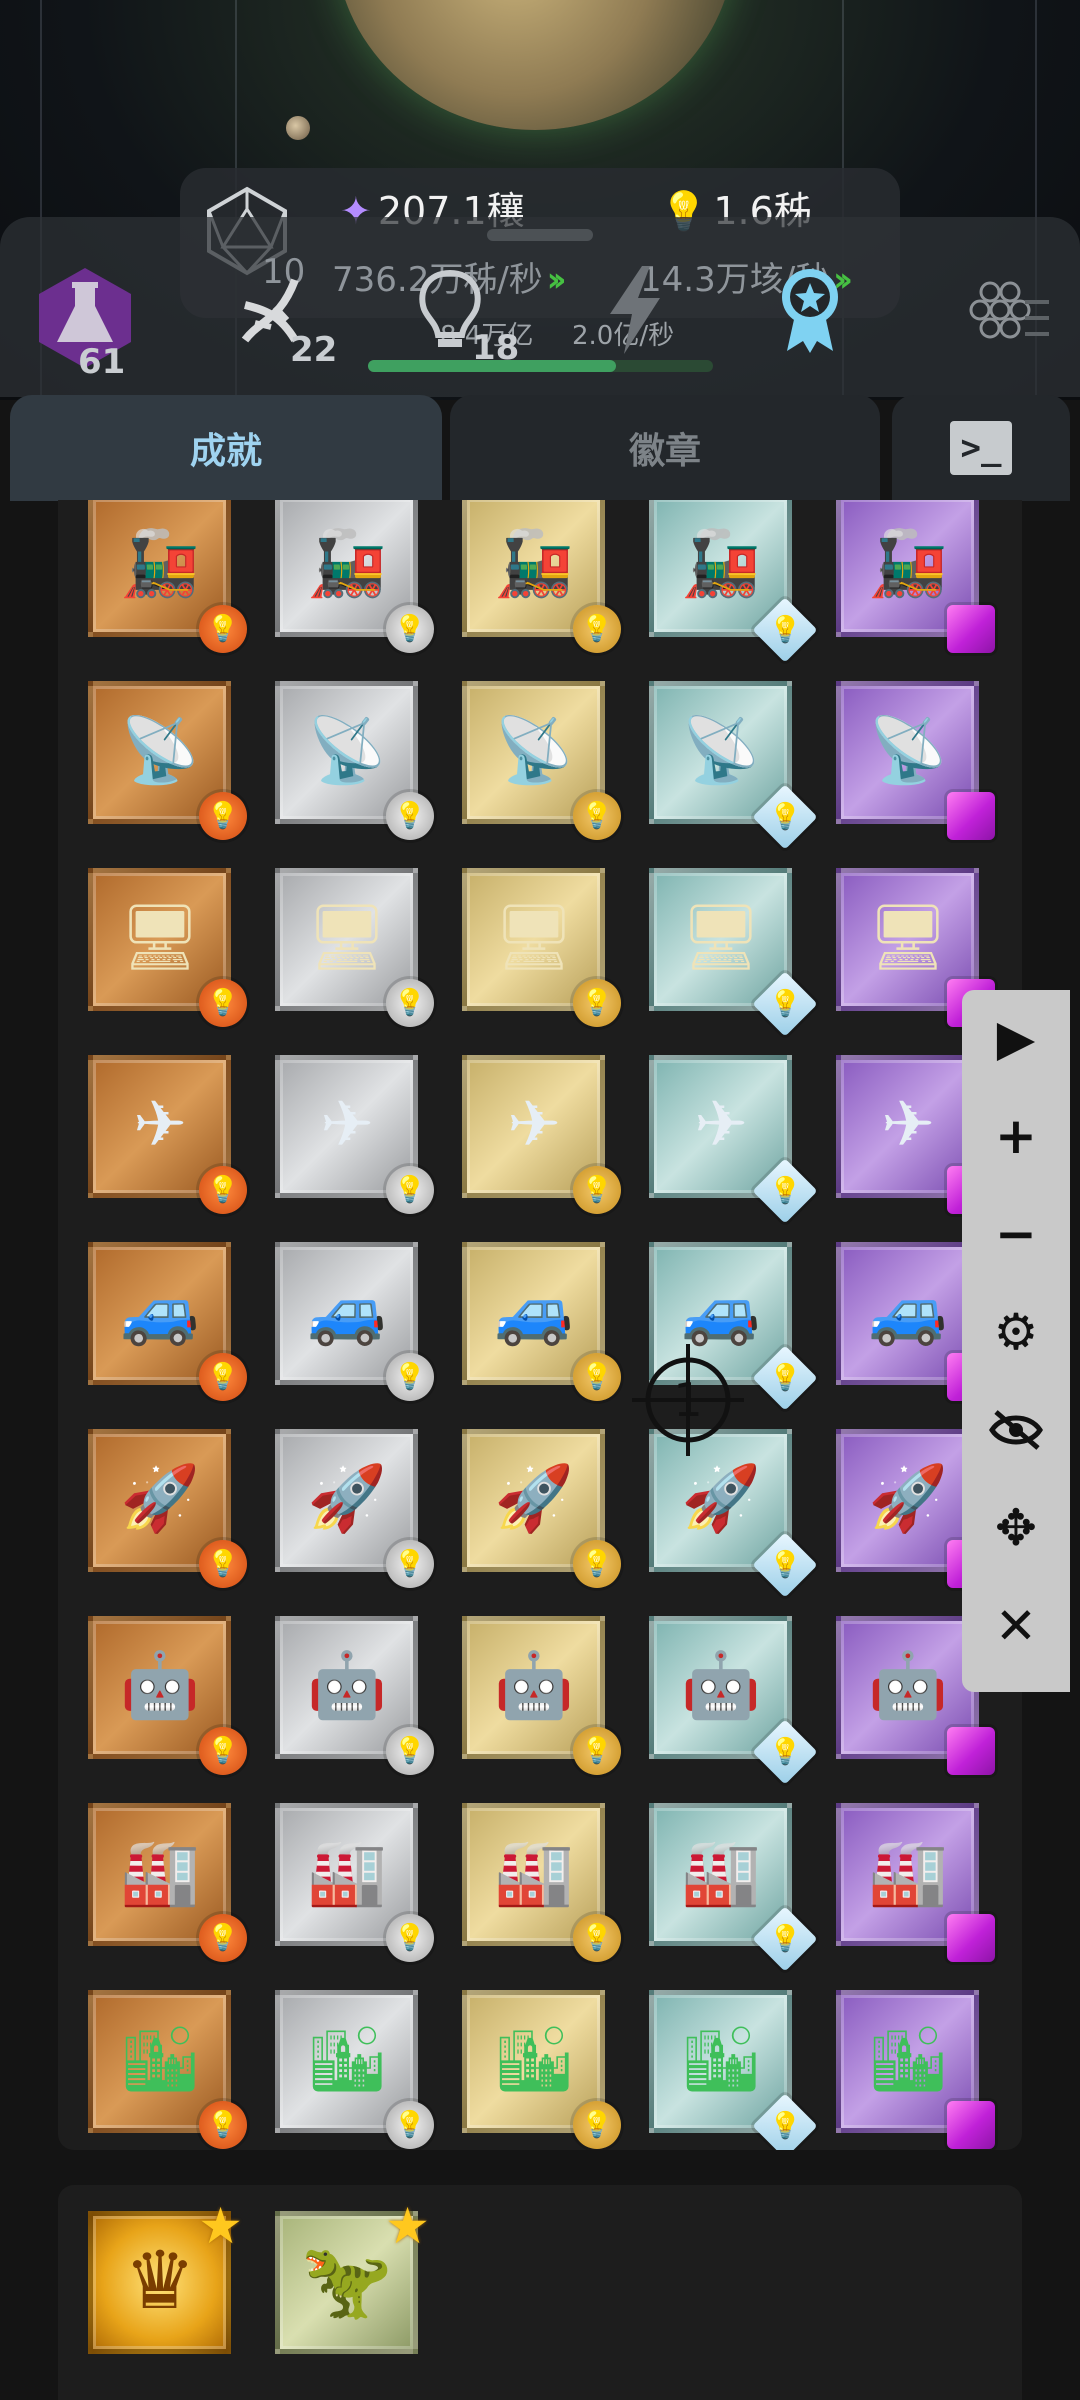 The image size is (1080, 2400). I want to click on achievement-computer-bronze: 🖥 💡, so click(167, 947).